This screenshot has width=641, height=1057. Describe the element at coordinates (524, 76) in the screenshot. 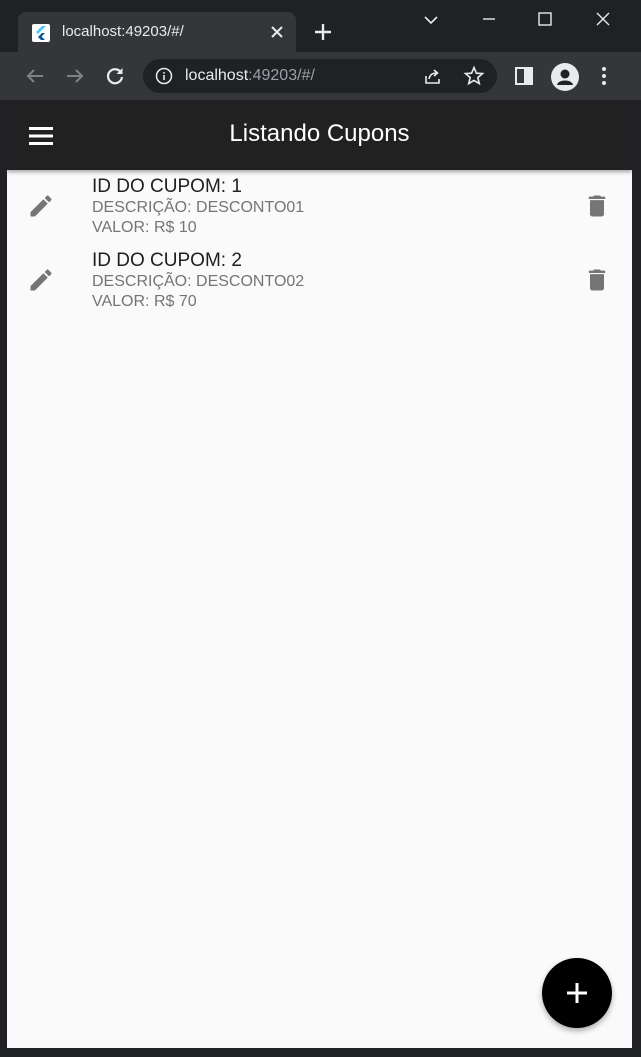

I see `side-panel-icon` at that location.